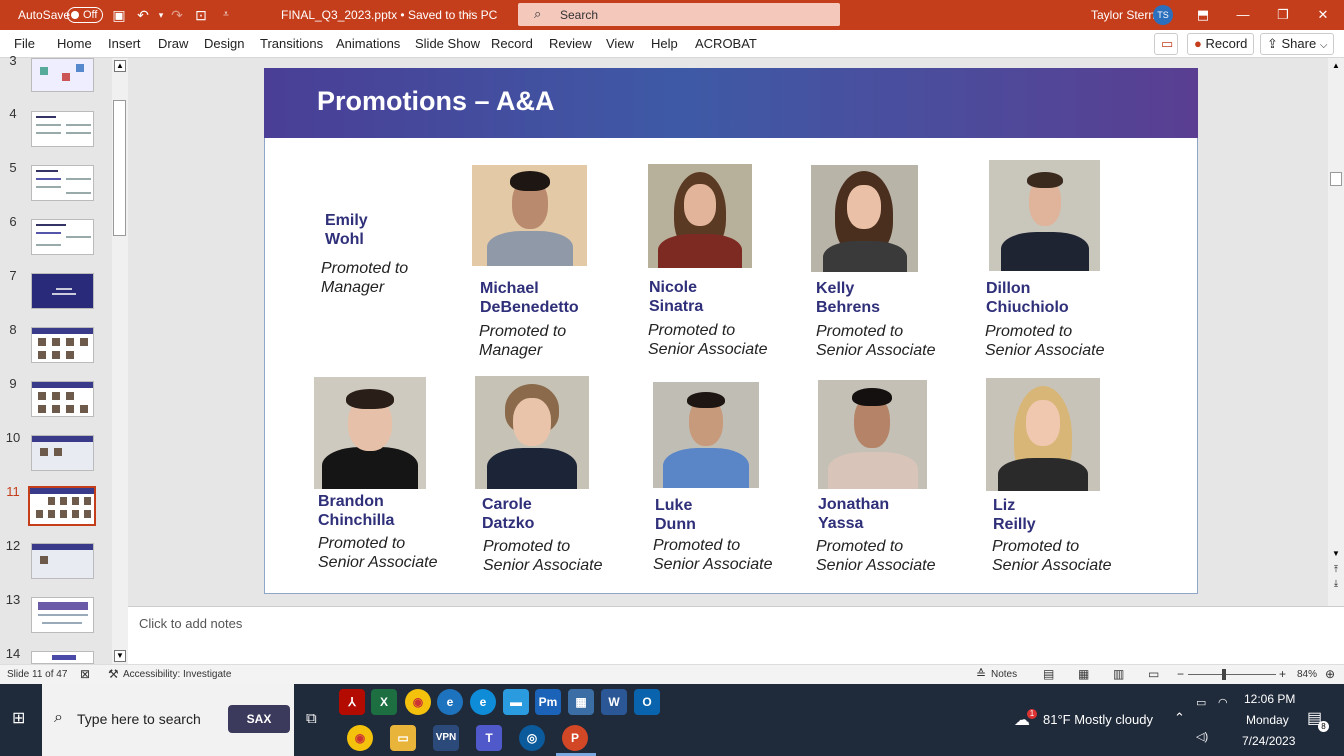 This screenshot has height=756, width=1344. What do you see at coordinates (224, 43) in the screenshot?
I see `tab-design: Design` at bounding box center [224, 43].